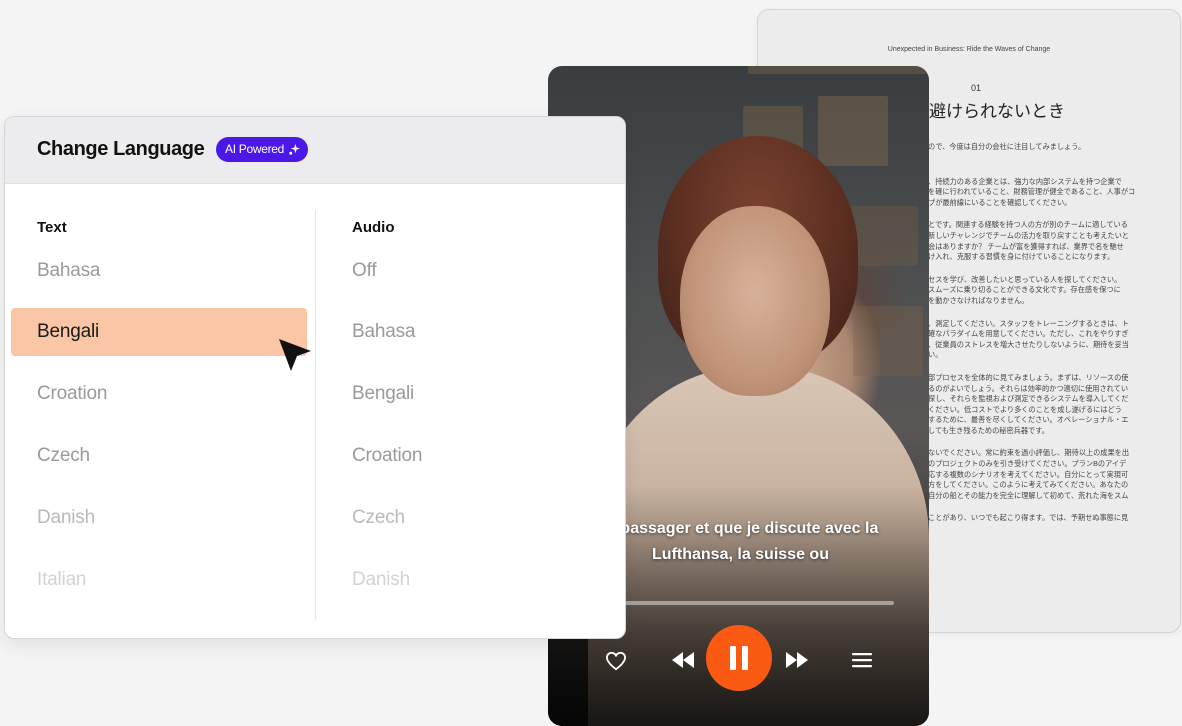 The width and height of the screenshot is (1182, 726). I want to click on document-line: け入れ、克服する習慣を身に付けていることになります。, so click(1021, 257).